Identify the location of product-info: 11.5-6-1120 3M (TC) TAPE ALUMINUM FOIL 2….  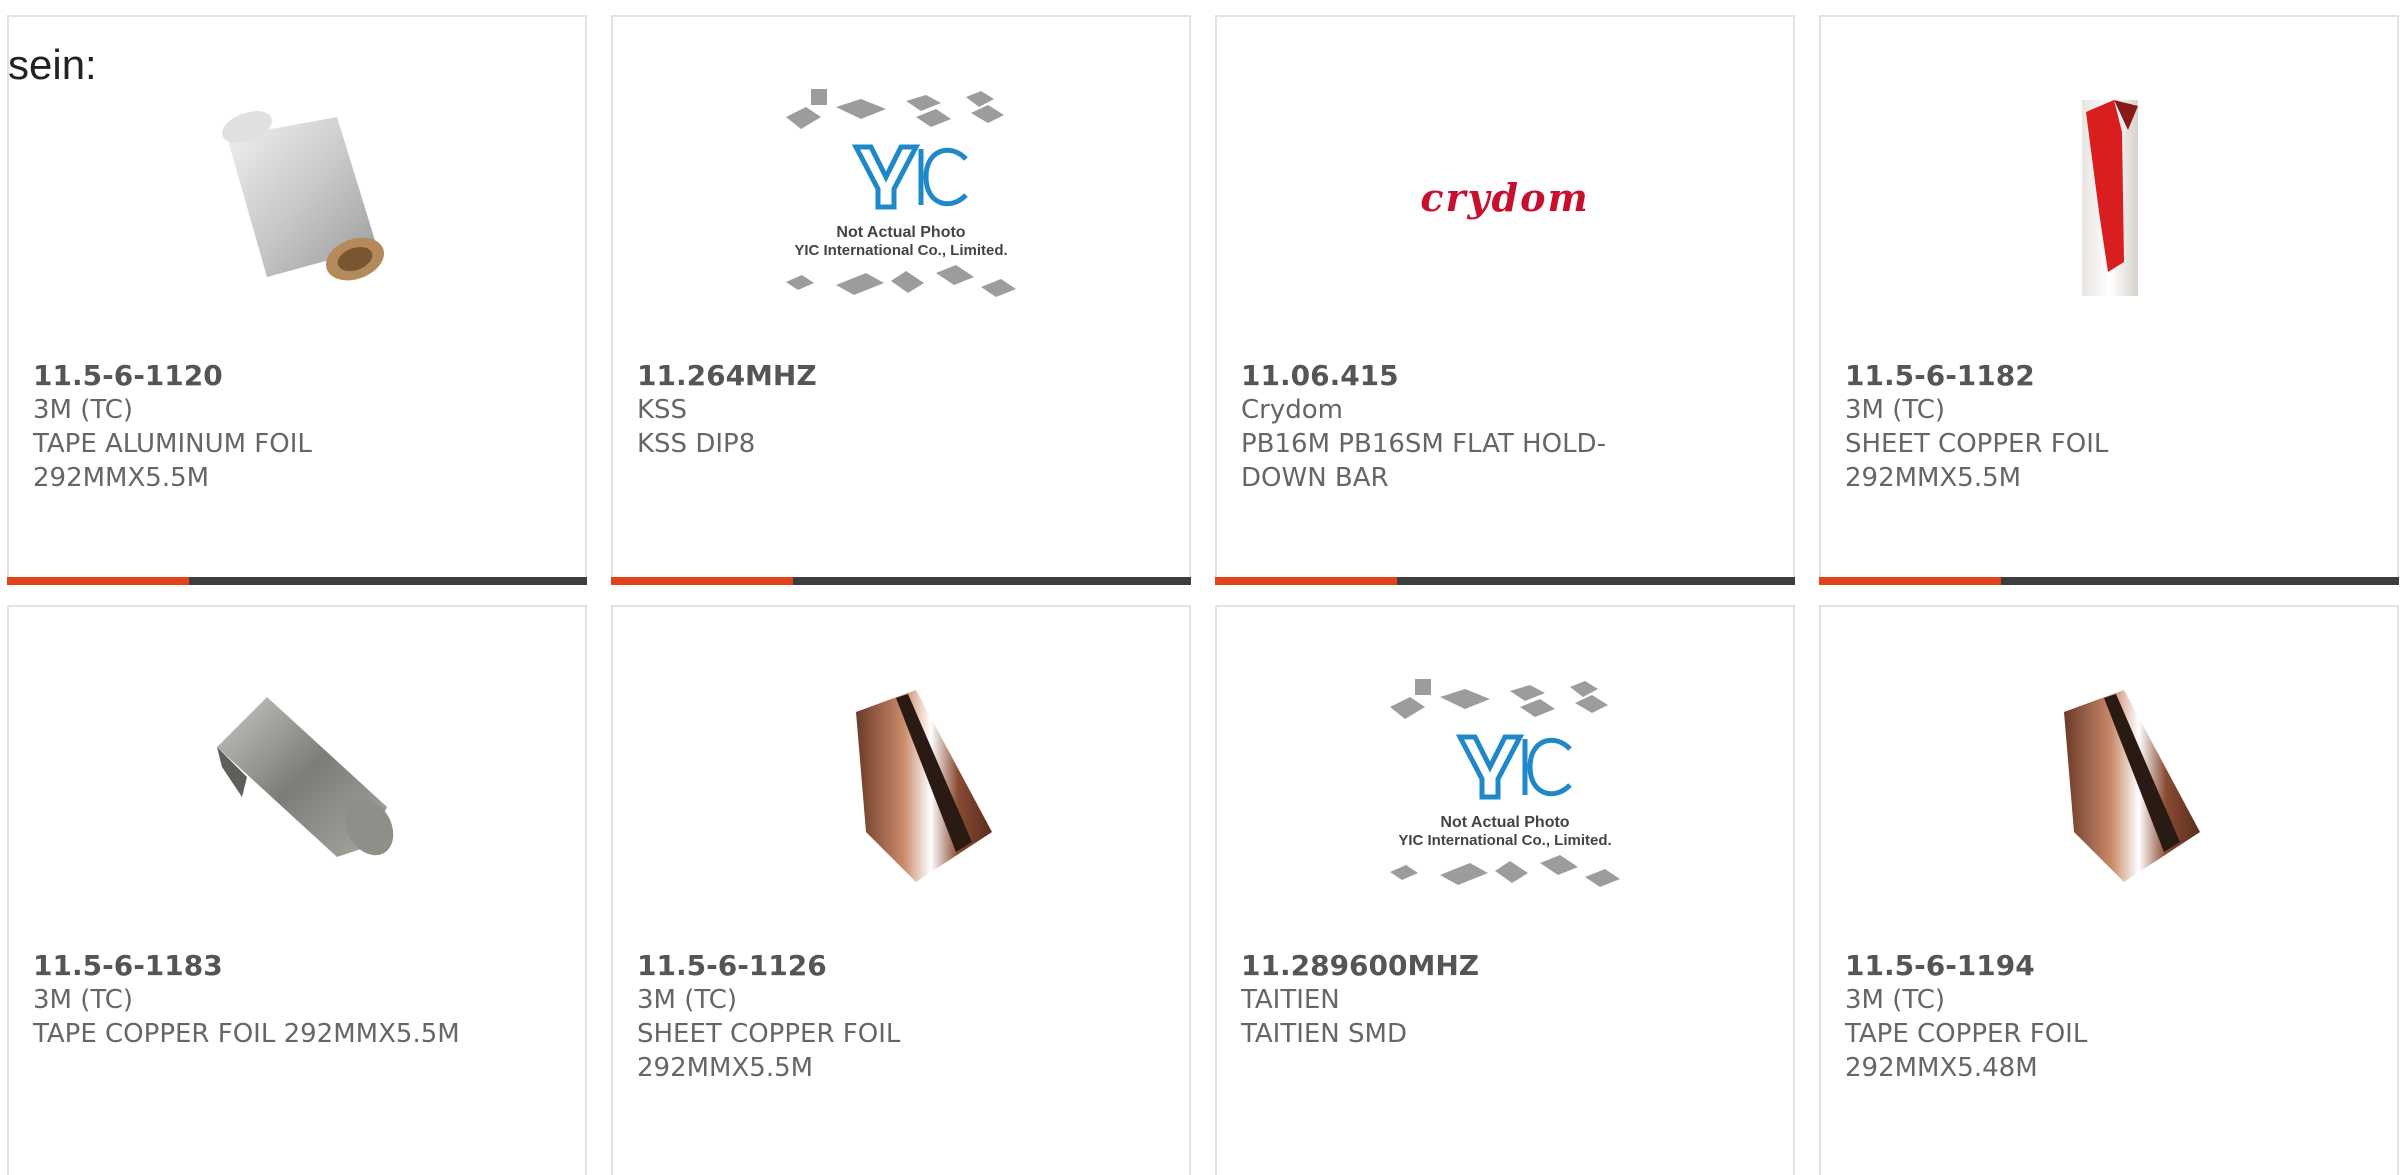
(297, 427).